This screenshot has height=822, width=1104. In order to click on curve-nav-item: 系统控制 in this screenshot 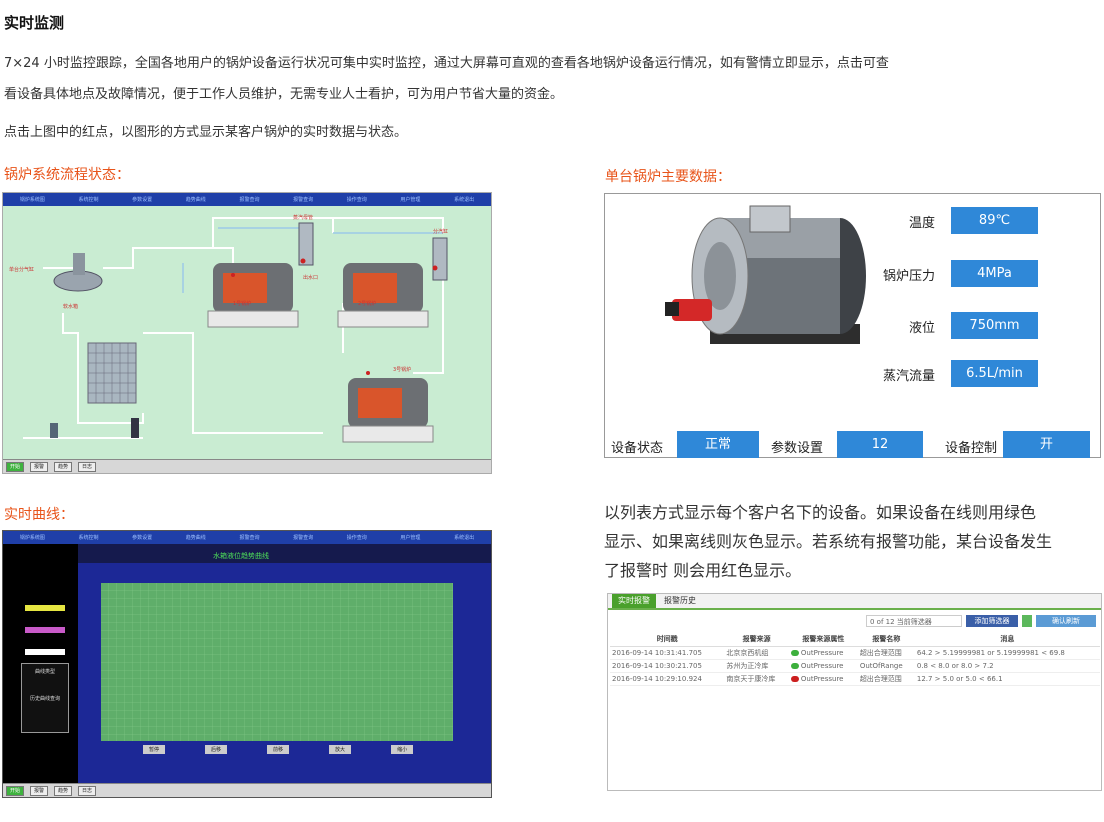, I will do `click(88, 537)`.